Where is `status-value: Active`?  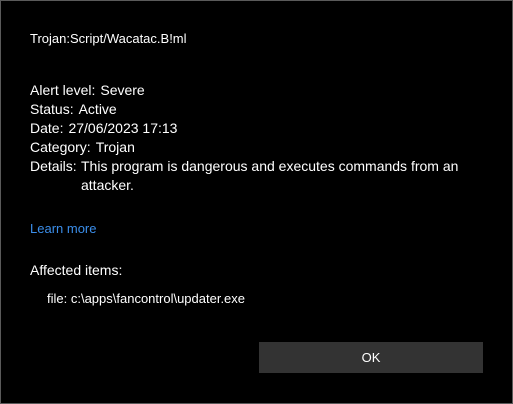
status-value: Active is located at coordinates (97, 109).